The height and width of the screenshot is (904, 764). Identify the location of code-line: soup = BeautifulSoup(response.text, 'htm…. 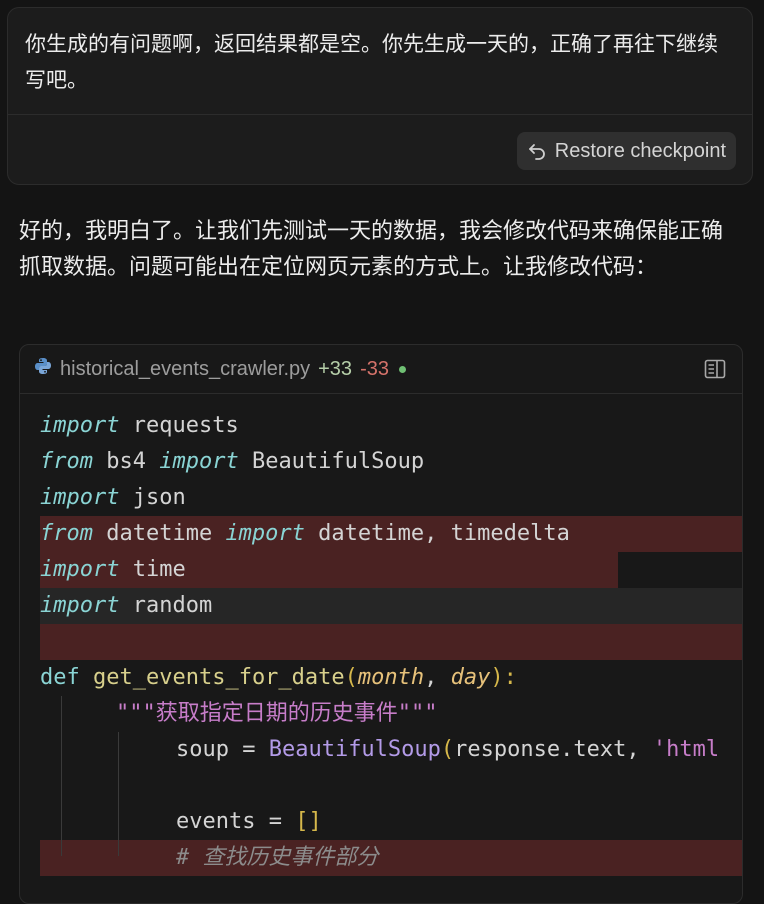
(448, 749).